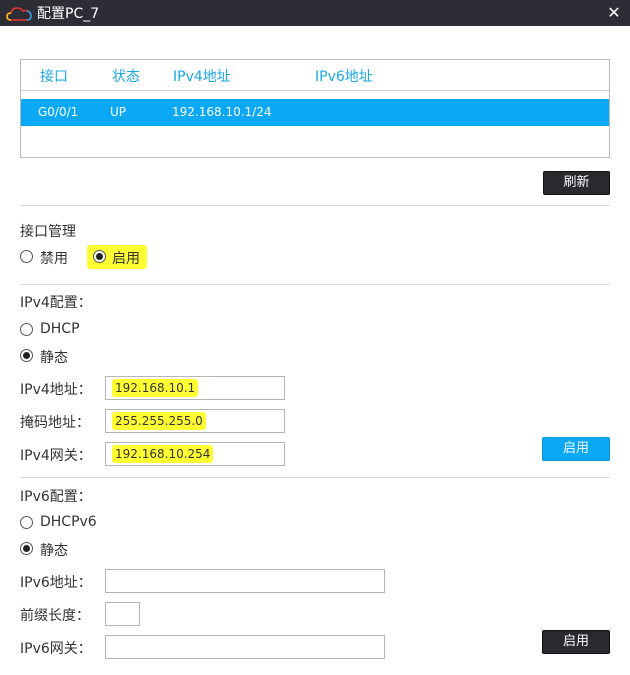 The height and width of the screenshot is (675, 630). I want to click on table-row: G0/0/1 UP 192.168.10.1/24, so click(315, 112).